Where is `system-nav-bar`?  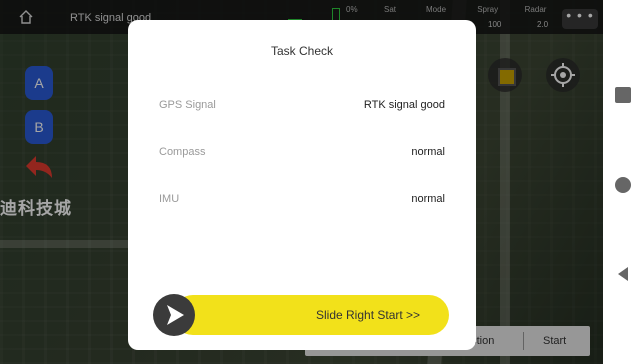
system-nav-bar is located at coordinates (623, 182).